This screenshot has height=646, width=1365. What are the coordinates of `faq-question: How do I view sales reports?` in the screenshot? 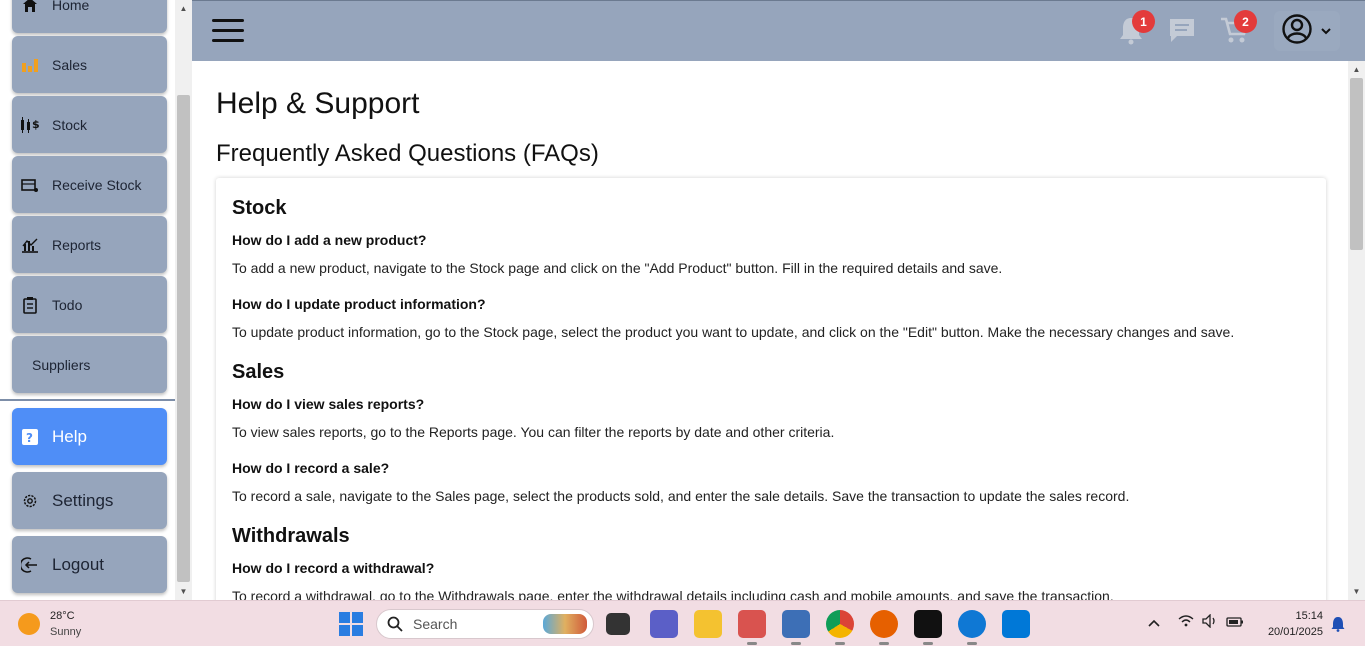 It's located at (328, 404).